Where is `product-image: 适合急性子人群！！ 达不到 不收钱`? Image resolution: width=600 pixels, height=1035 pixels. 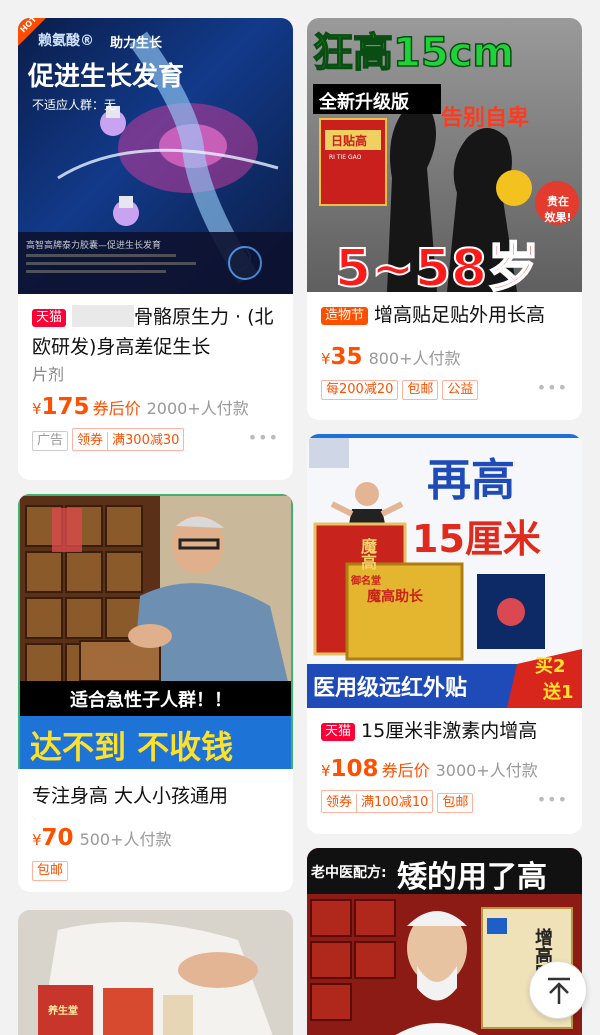 product-image: 适合急性子人群！！ 达不到 不收钱 is located at coordinates (155, 631).